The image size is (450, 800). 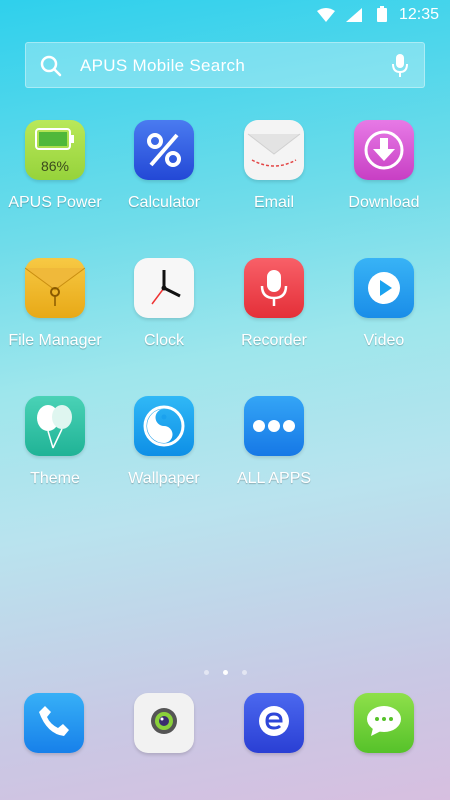 I want to click on page-dot-active, so click(x=225, y=672).